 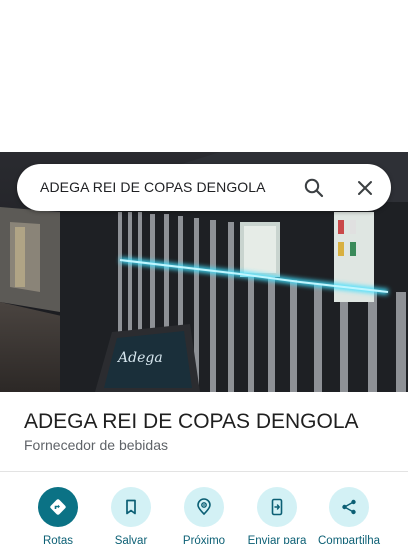 I want to click on directions-icon, so click(x=58, y=507).